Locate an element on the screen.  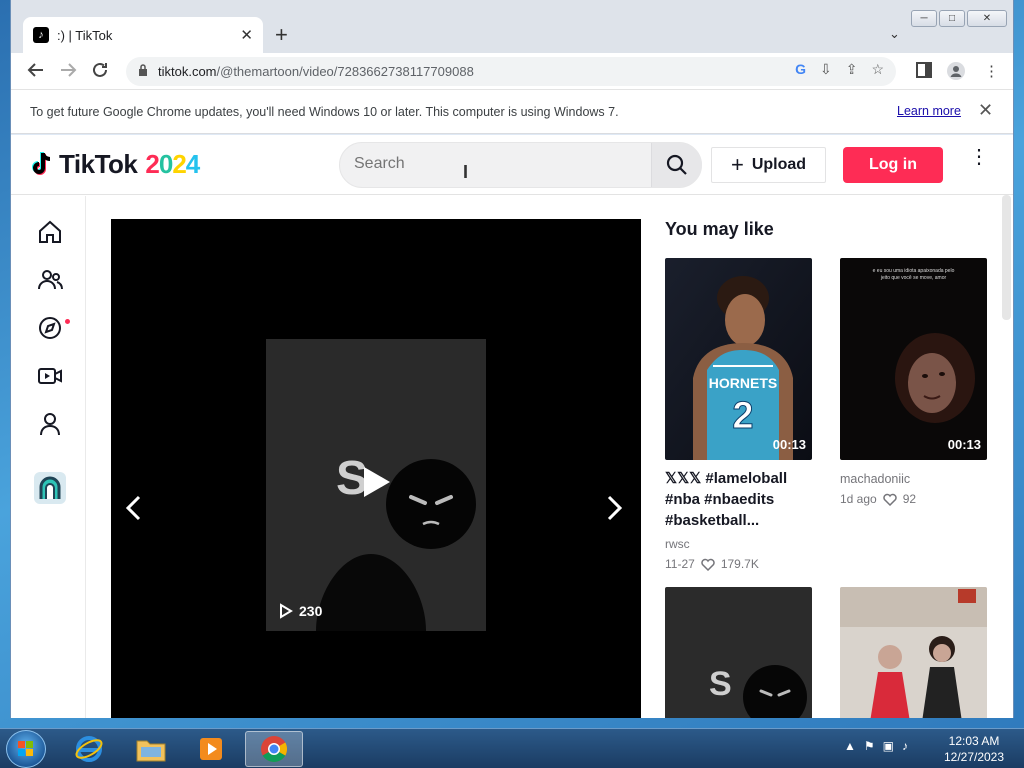
window-close-button: ✕ is located at coordinates (987, 18).